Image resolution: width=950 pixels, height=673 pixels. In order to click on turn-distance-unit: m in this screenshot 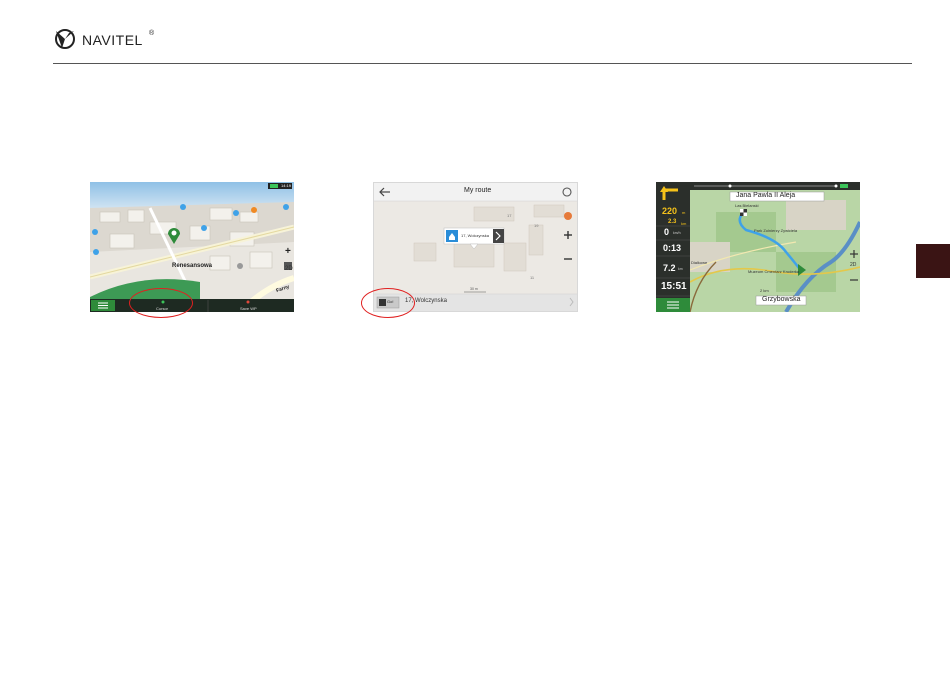, I will do `click(684, 212)`.